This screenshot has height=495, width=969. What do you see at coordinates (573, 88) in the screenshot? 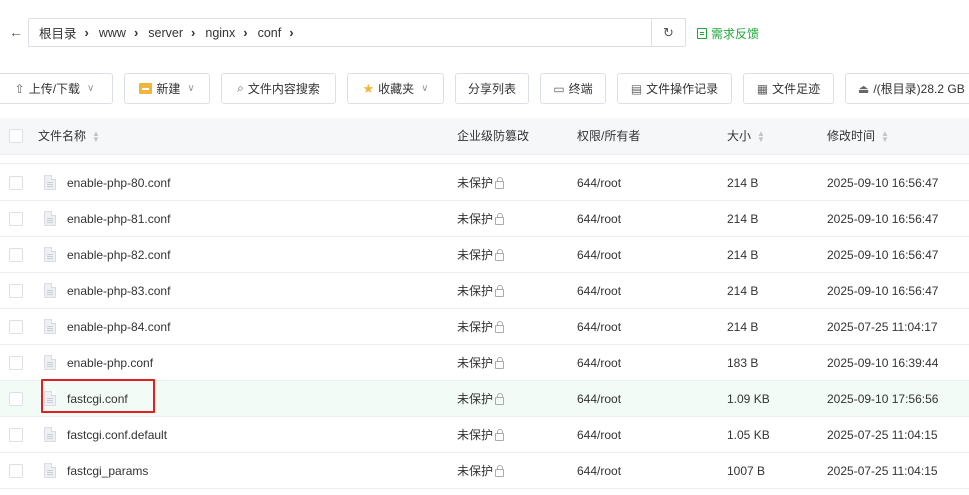
I see `terminal-button: ▭ 终端` at bounding box center [573, 88].